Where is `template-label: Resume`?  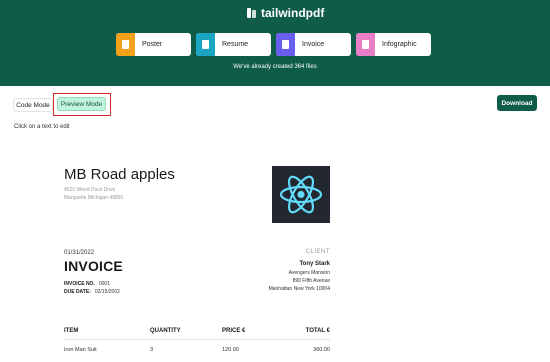 template-label: Resume is located at coordinates (235, 44).